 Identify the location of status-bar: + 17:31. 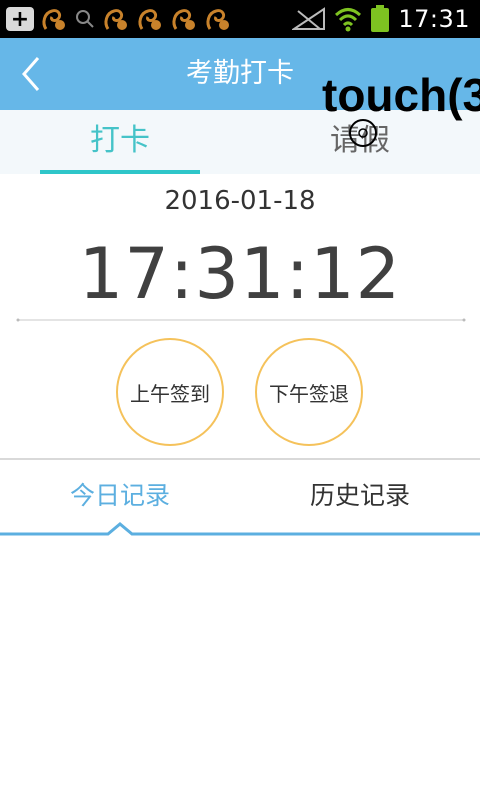
(240, 19).